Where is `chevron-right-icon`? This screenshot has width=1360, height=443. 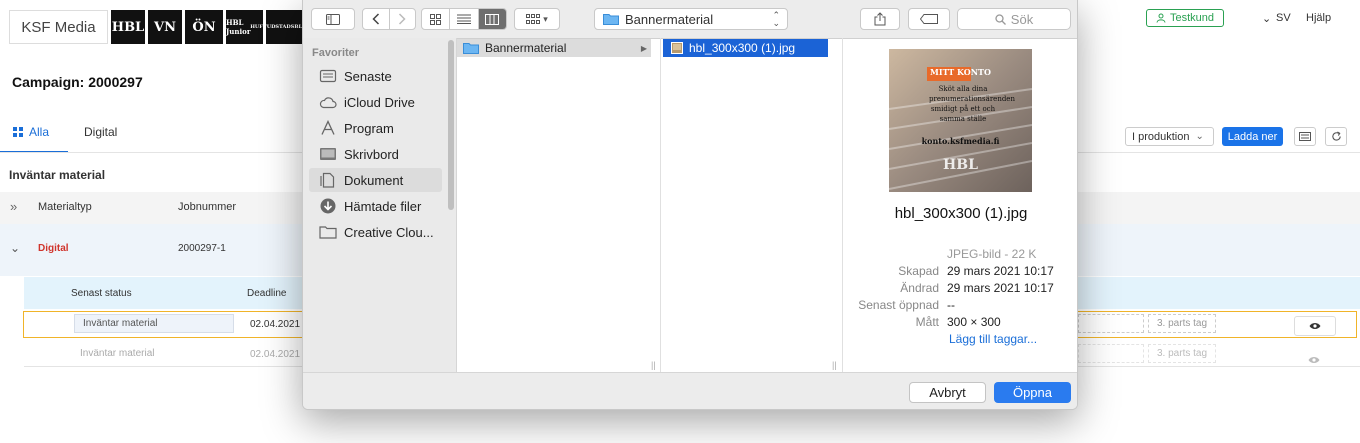 chevron-right-icon is located at coordinates (402, 19).